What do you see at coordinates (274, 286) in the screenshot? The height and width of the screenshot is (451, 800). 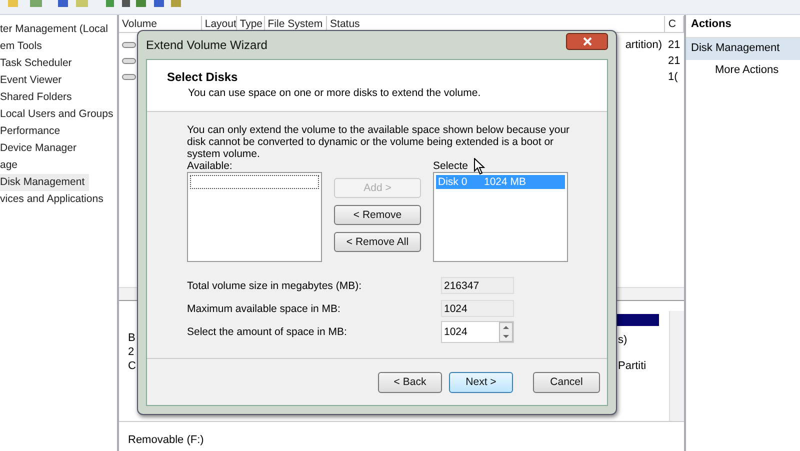 I see `field-label: Total volume size in megabytes (MB):` at bounding box center [274, 286].